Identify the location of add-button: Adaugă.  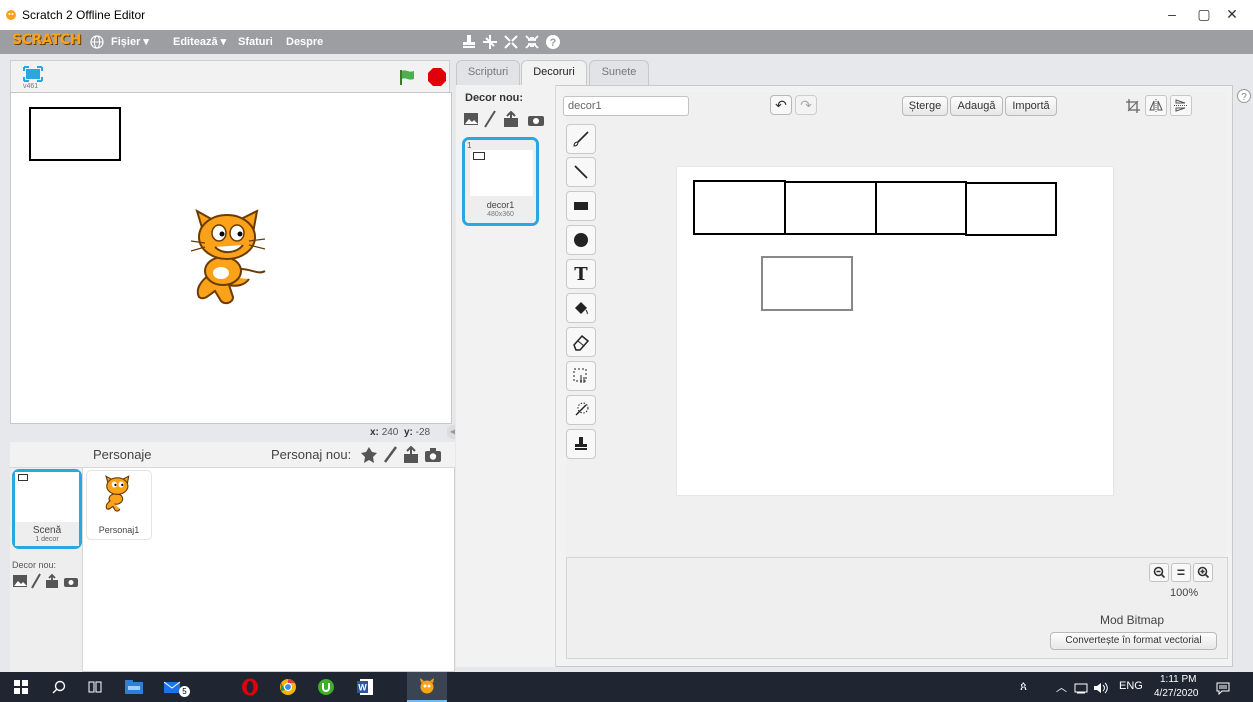
(976, 106).